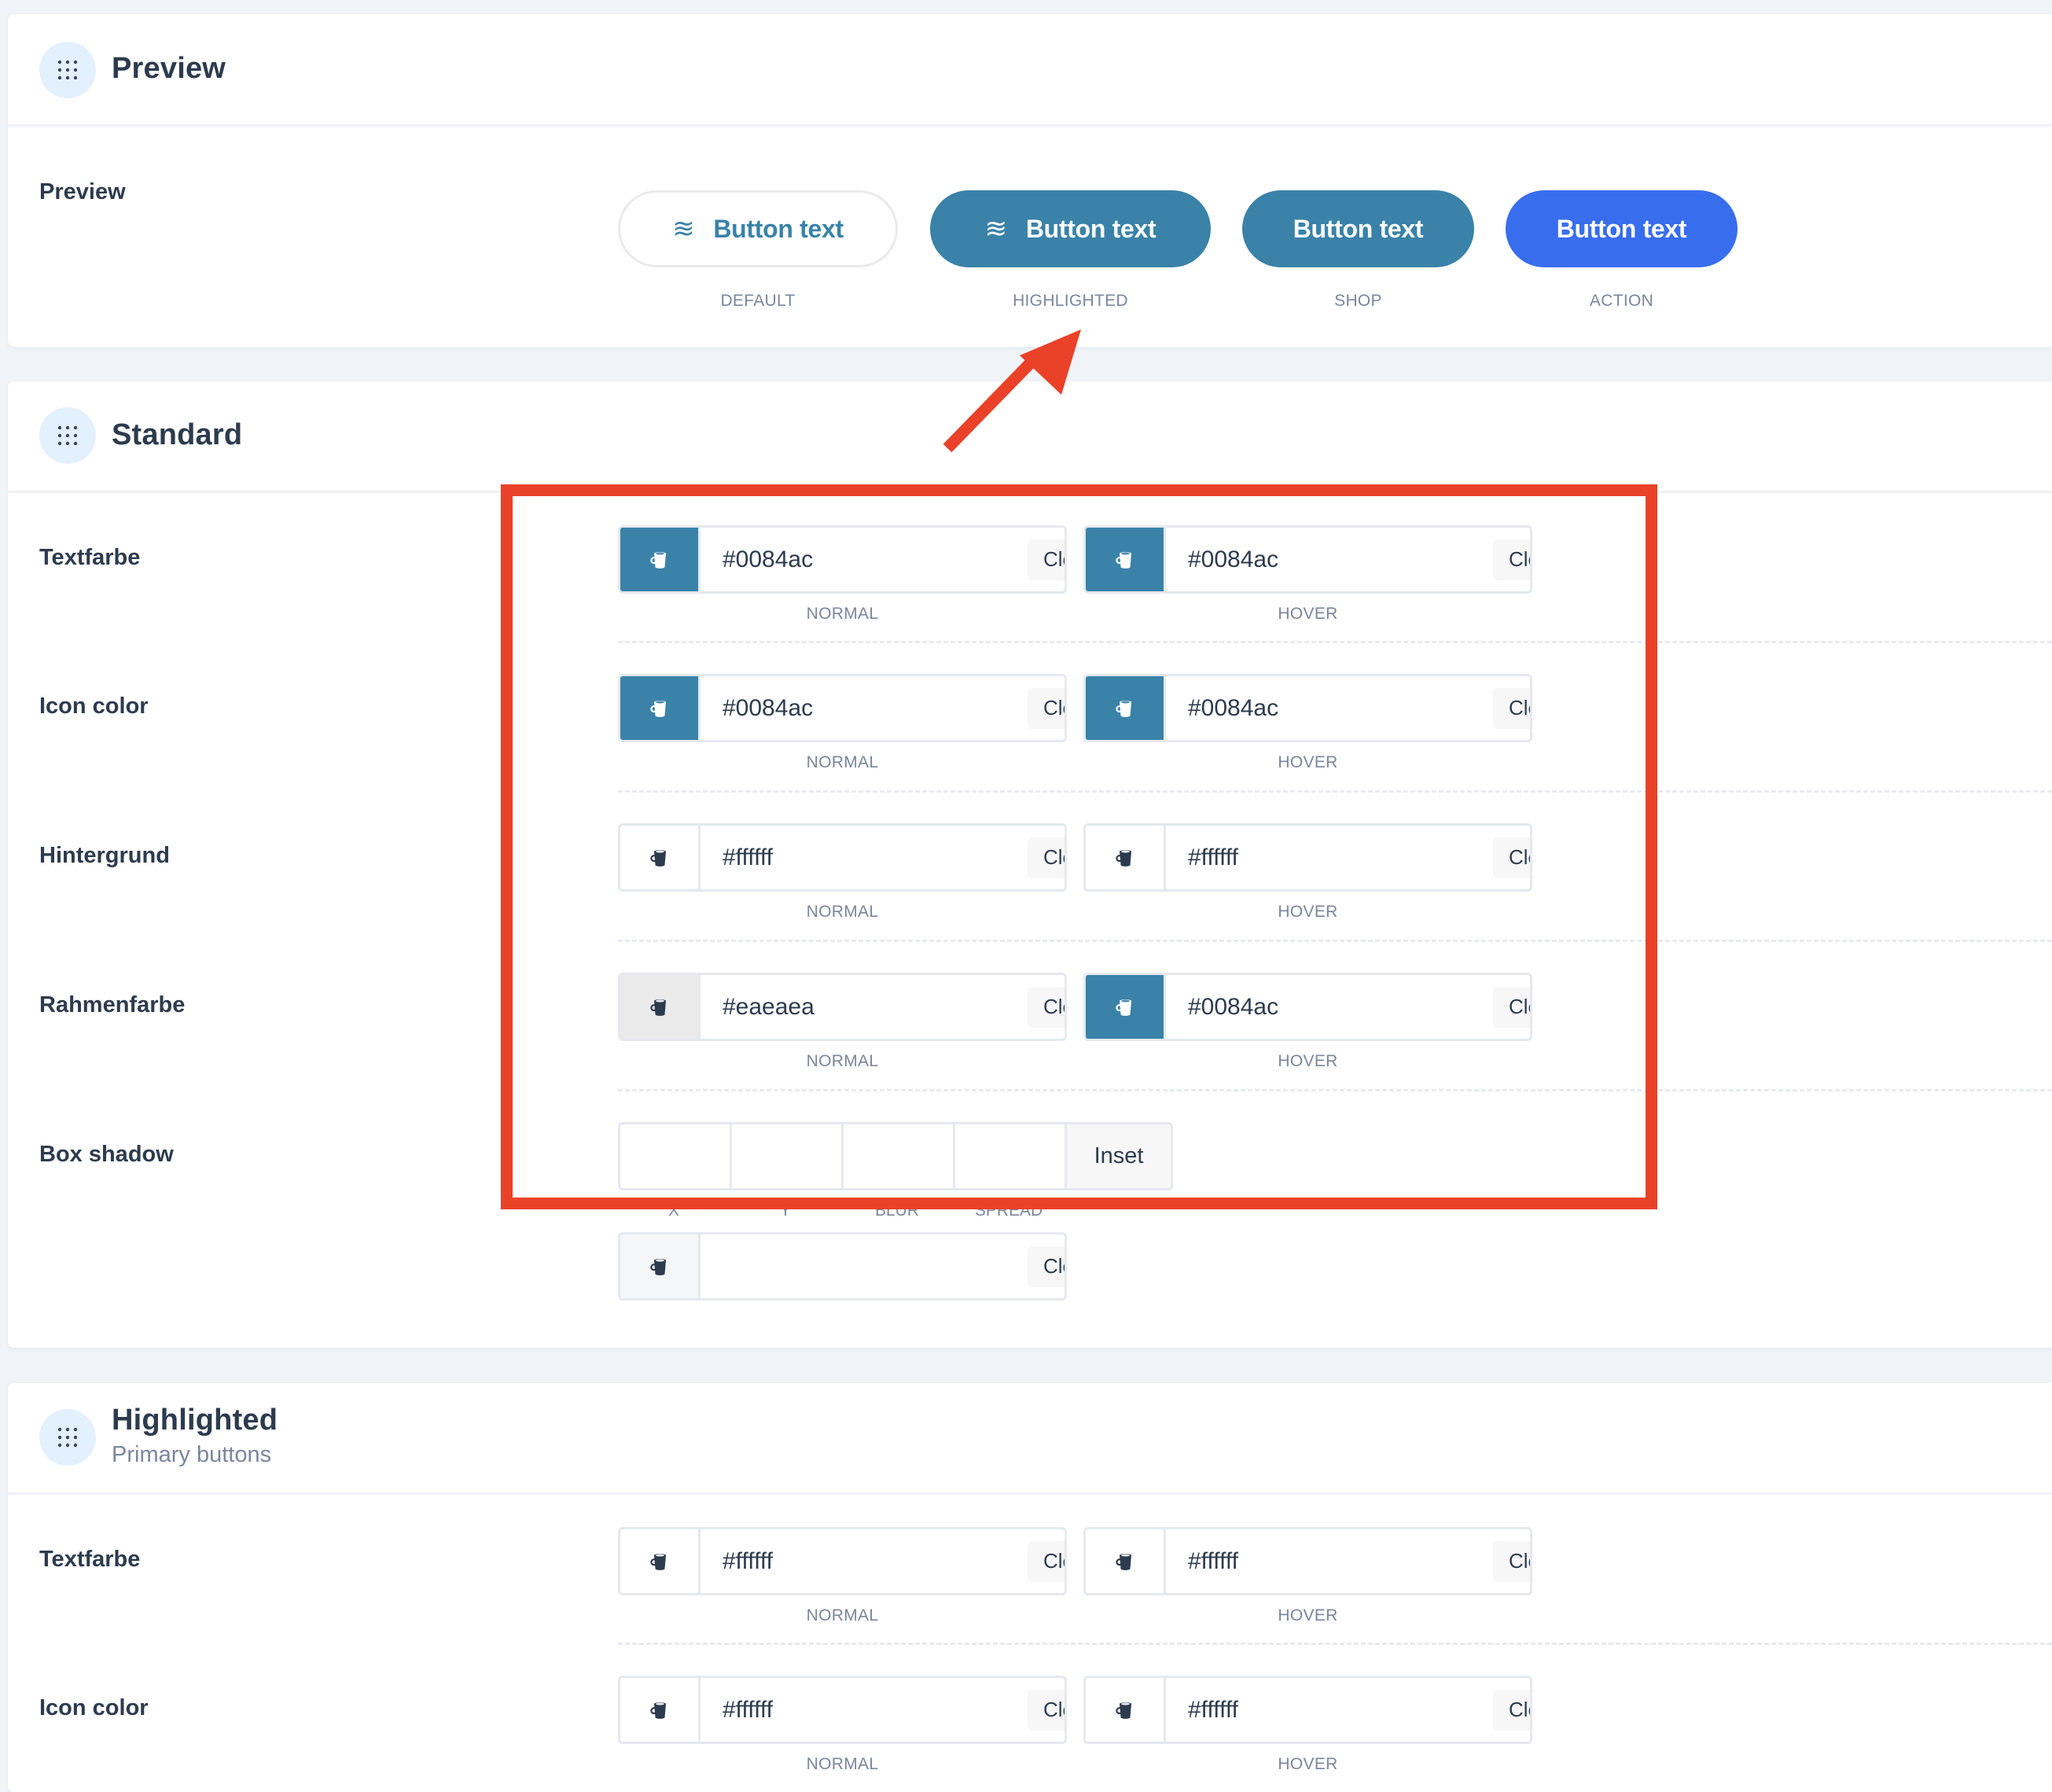 The image size is (2052, 1792). I want to click on preview-button-highlighted: ≋ Button text, so click(1070, 228).